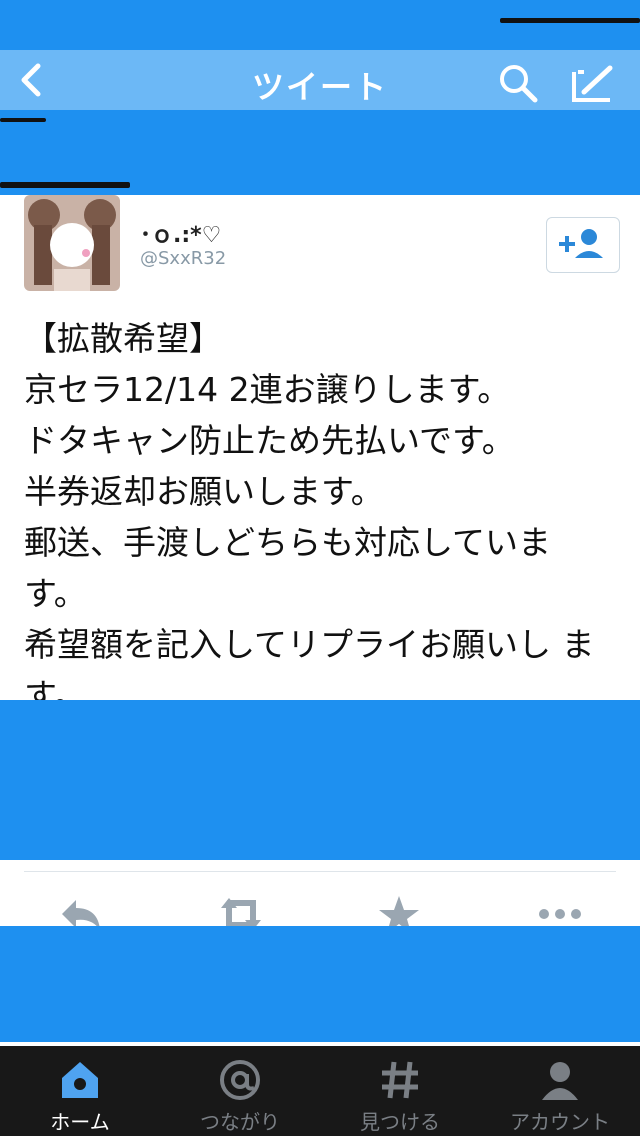  I want to click on divider, so click(320, 871).